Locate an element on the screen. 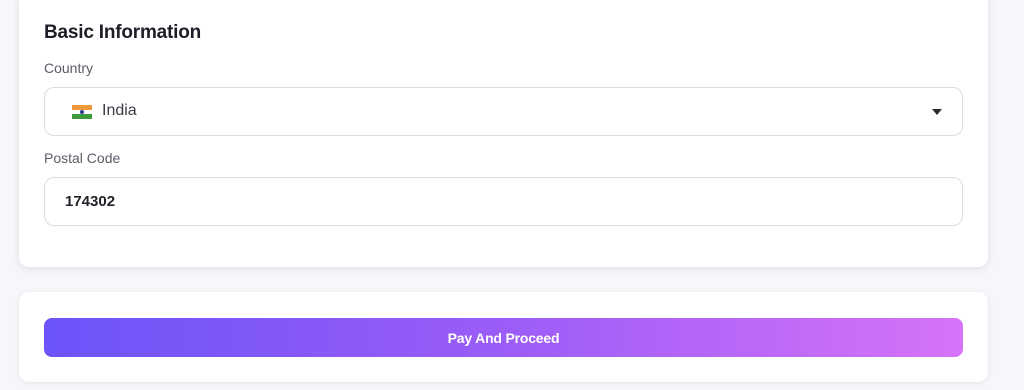 This screenshot has height=390, width=1024. postal-code-label: Postal Code is located at coordinates (82, 158).